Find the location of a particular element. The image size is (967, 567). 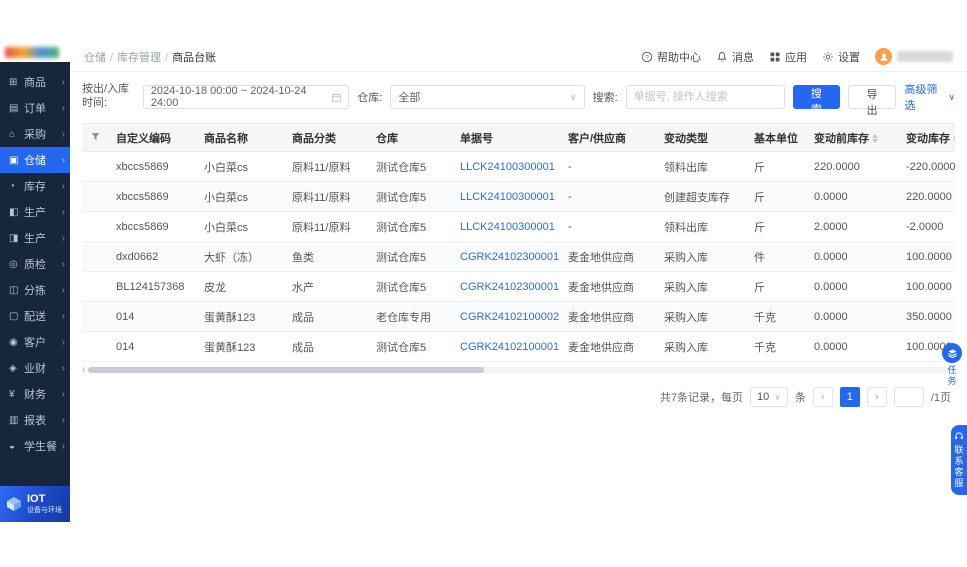

sidebar-item-生产: ◧ 生产 › is located at coordinates (35, 212).